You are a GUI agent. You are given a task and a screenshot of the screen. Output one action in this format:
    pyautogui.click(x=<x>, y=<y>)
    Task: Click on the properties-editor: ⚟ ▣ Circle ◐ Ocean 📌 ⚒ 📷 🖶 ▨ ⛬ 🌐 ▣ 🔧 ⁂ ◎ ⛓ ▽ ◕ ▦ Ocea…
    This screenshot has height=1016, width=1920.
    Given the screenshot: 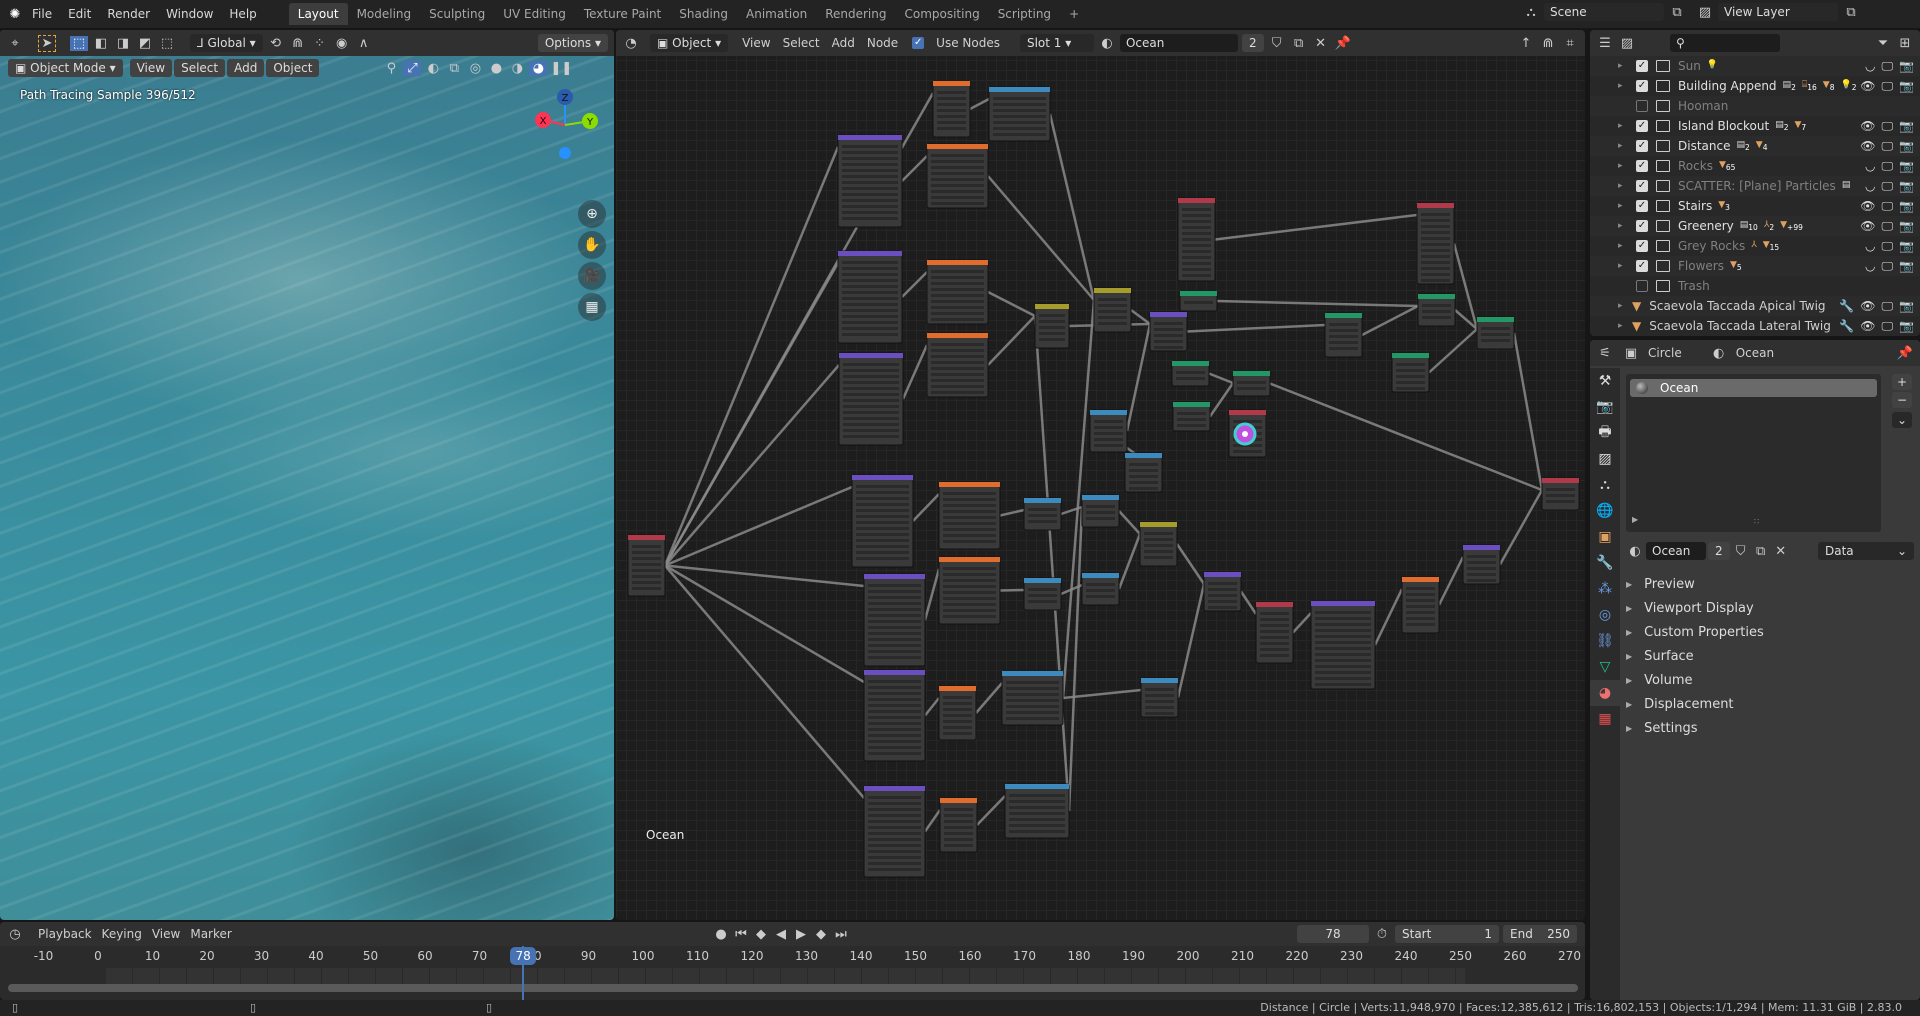 What is the action you would take?
    pyautogui.click(x=1755, y=670)
    